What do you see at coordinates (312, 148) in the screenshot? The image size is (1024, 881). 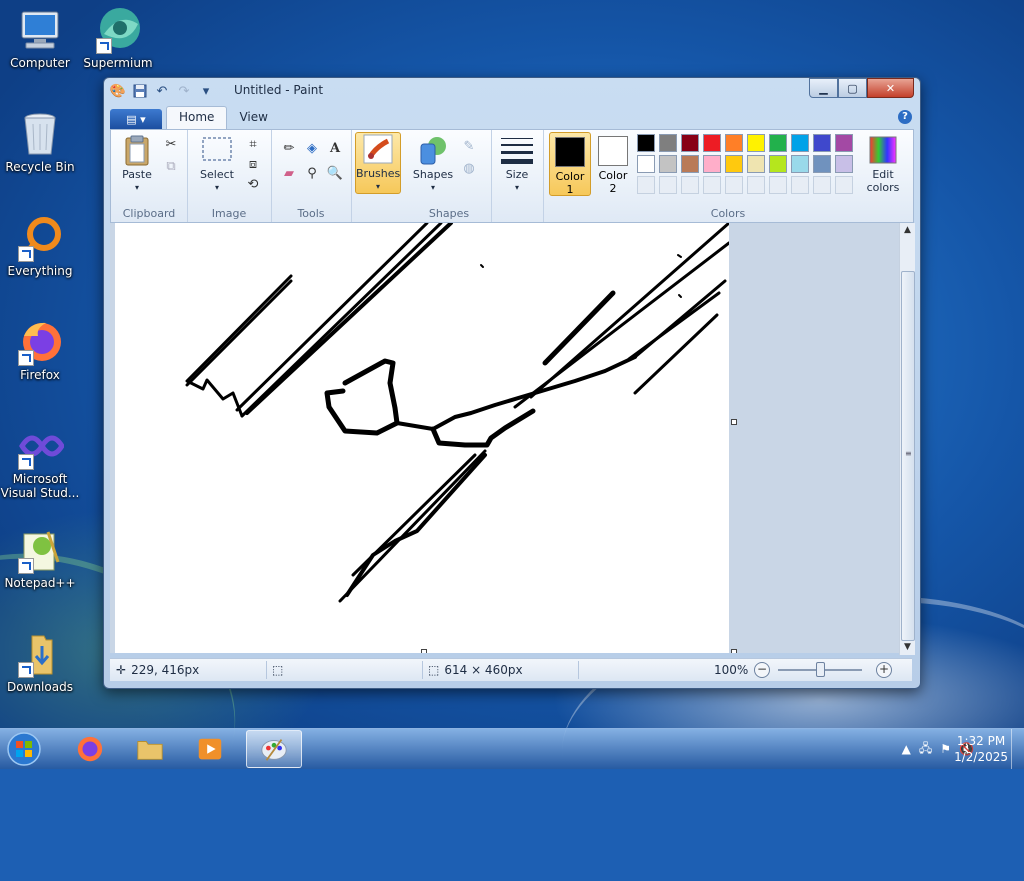 I see `fill-icon: ◈` at bounding box center [312, 148].